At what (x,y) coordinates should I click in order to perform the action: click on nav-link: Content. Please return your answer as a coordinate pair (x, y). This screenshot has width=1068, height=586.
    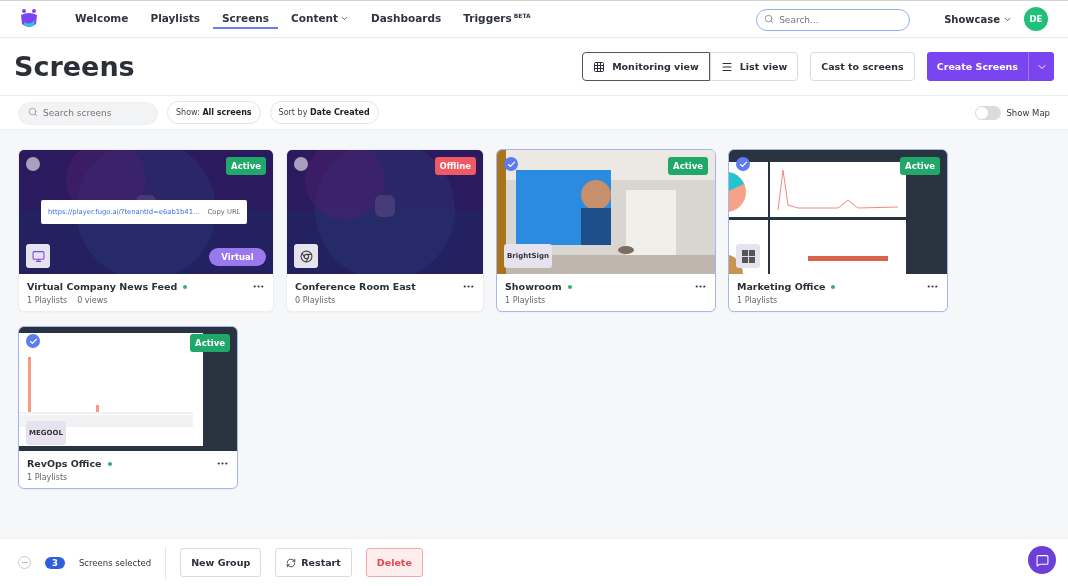
    Looking at the image, I should click on (320, 19).